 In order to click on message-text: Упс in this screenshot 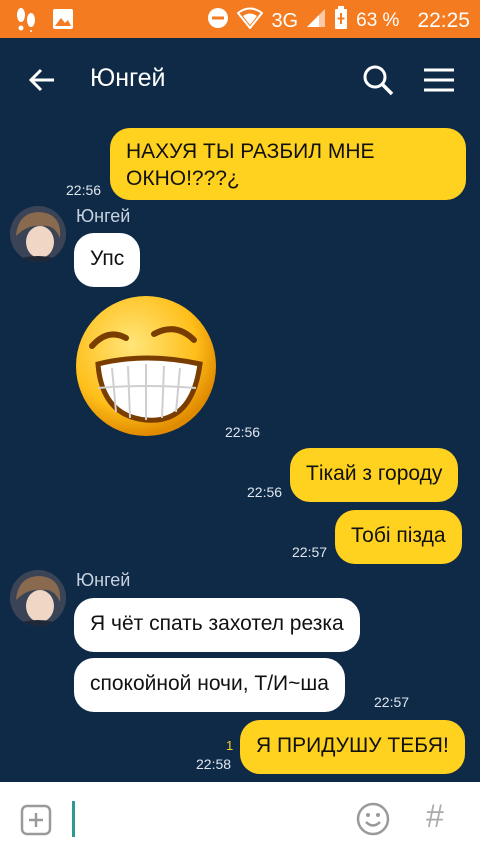, I will do `click(107, 258)`.